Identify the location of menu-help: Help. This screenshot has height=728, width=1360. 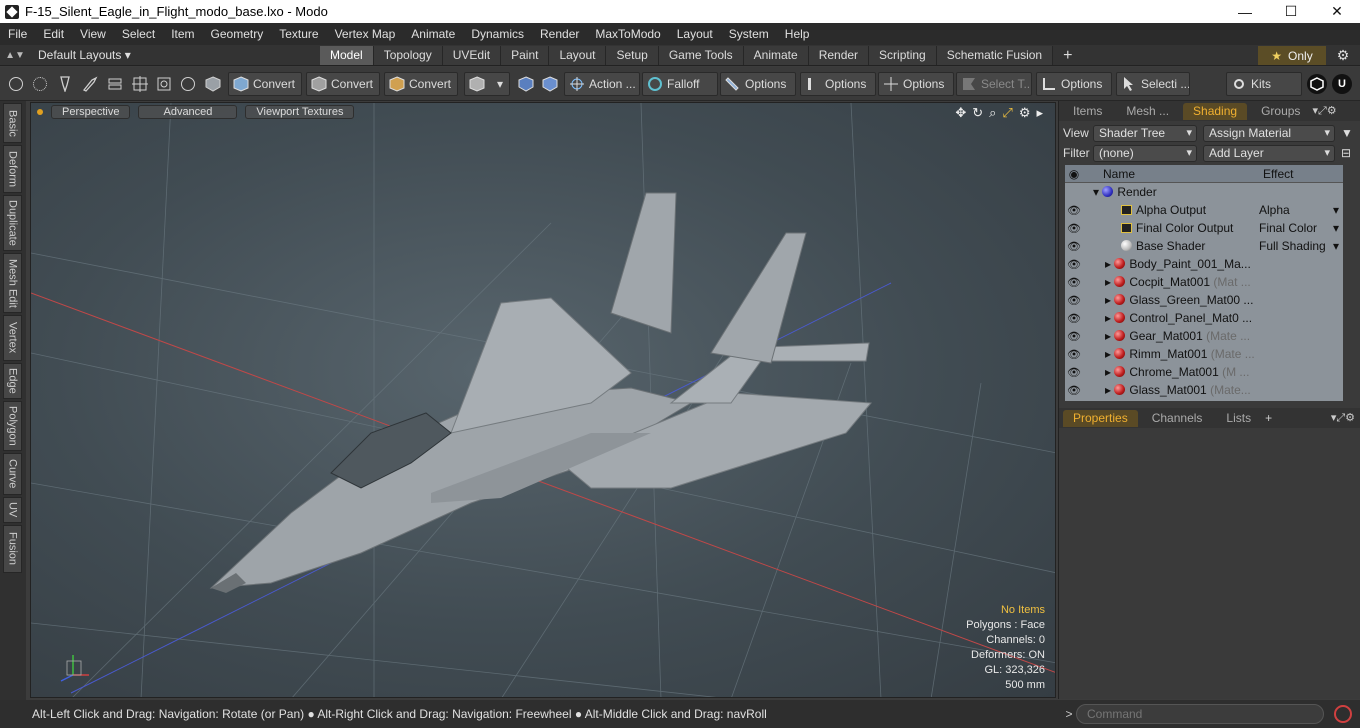
(797, 34).